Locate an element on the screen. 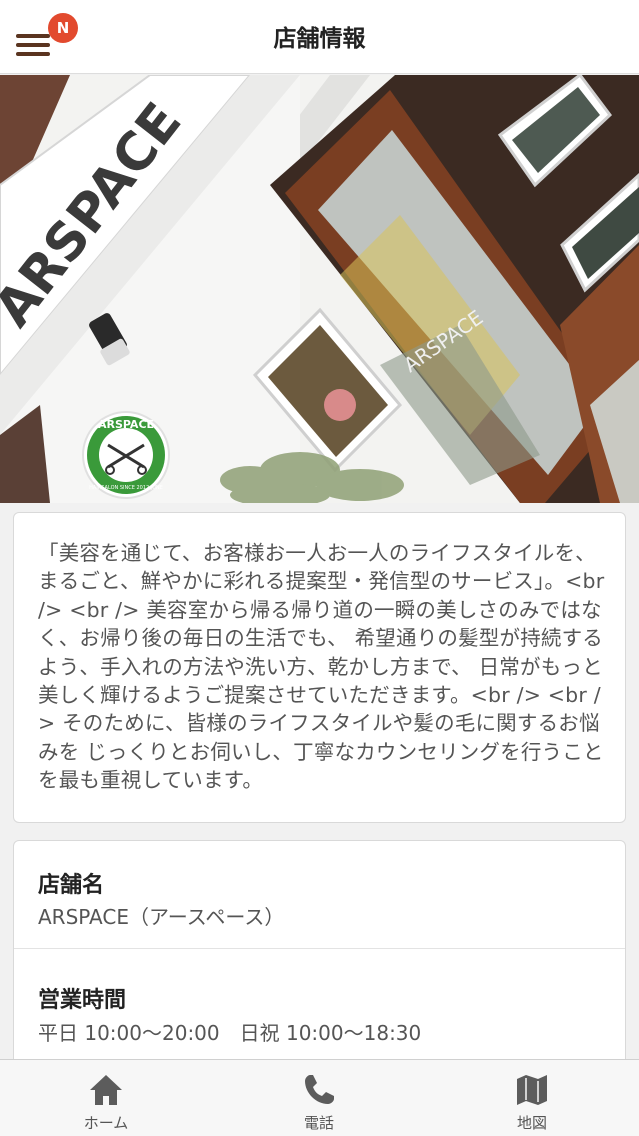 The height and width of the screenshot is (1136, 639). home-icon is located at coordinates (106, 1090).